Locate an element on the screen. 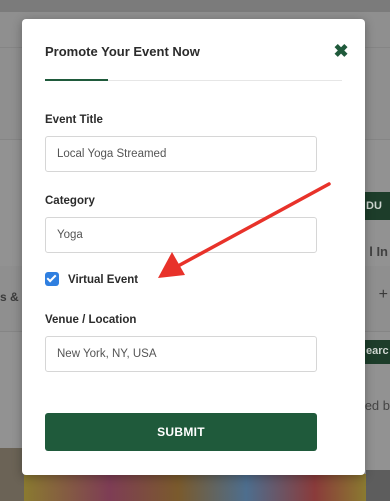 The height and width of the screenshot is (501, 390). background-search-button: earc is located at coordinates (377, 352).